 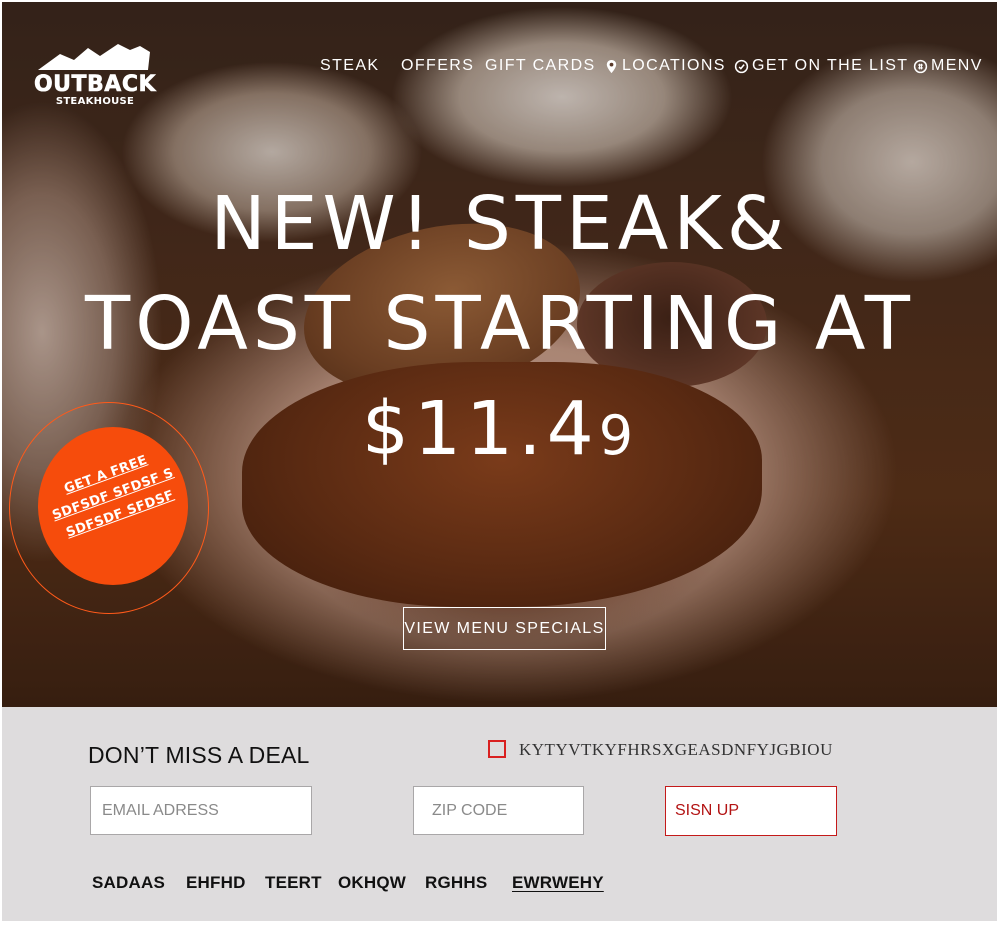 I want to click on nav-item-menu: MENV, so click(x=948, y=66).